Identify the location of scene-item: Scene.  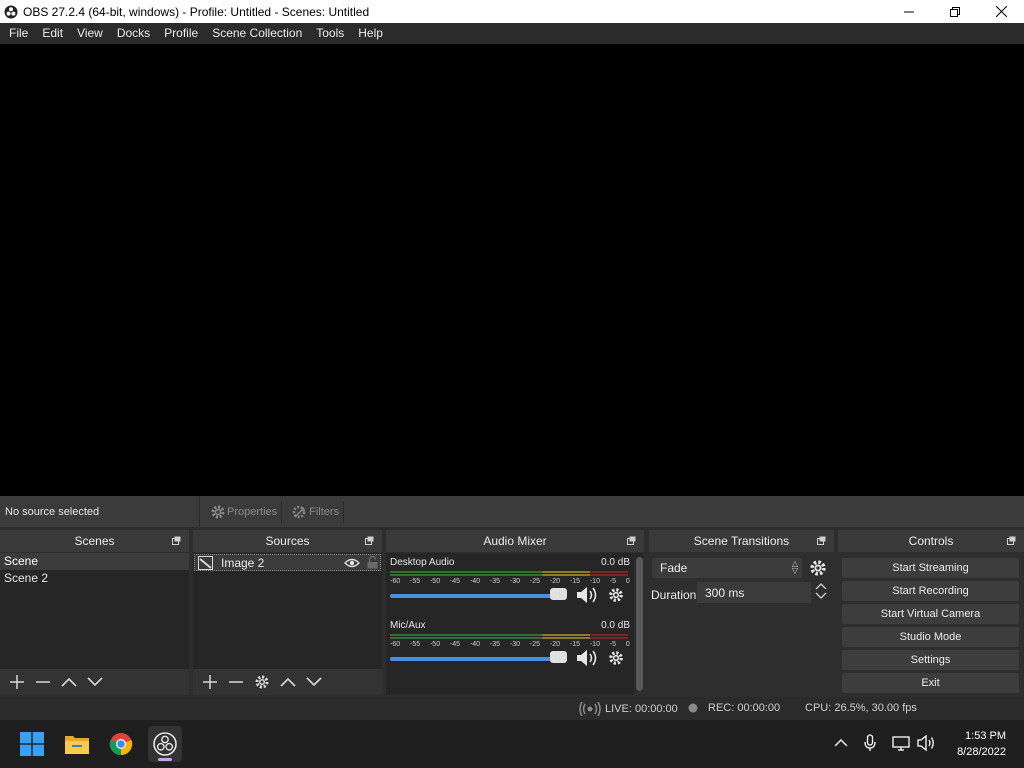
(94, 561).